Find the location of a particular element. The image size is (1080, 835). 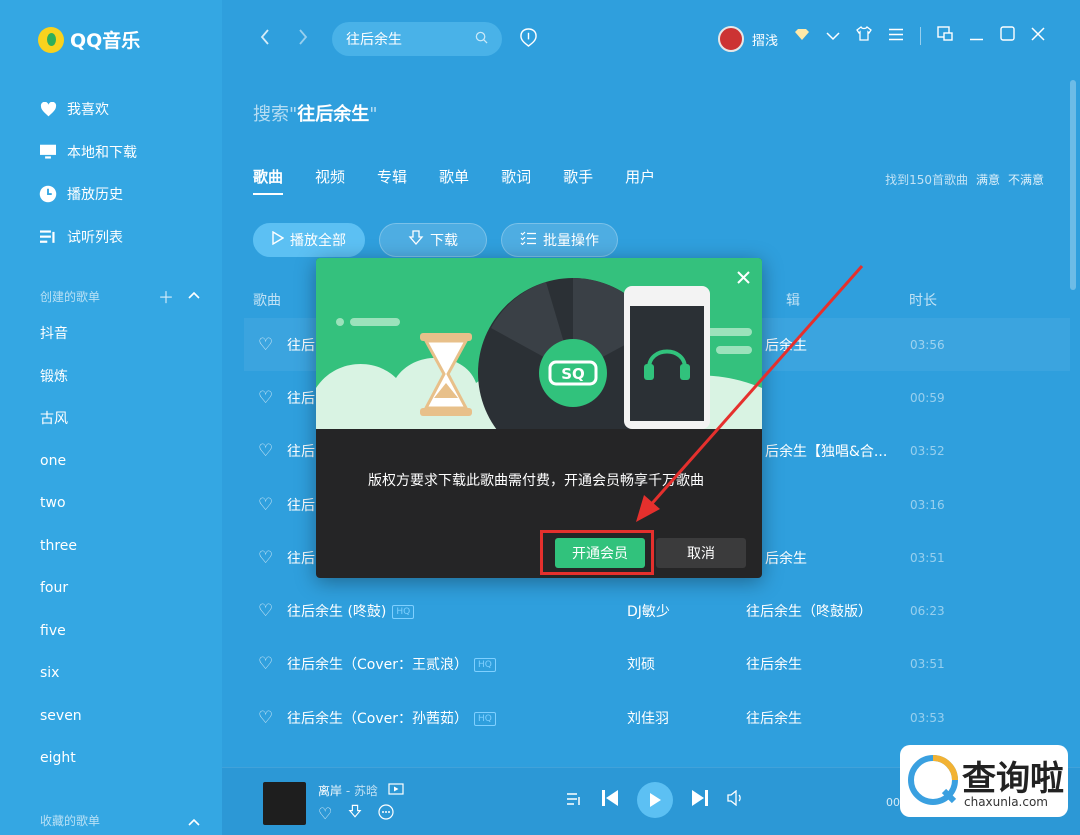

play-button is located at coordinates (655, 800).